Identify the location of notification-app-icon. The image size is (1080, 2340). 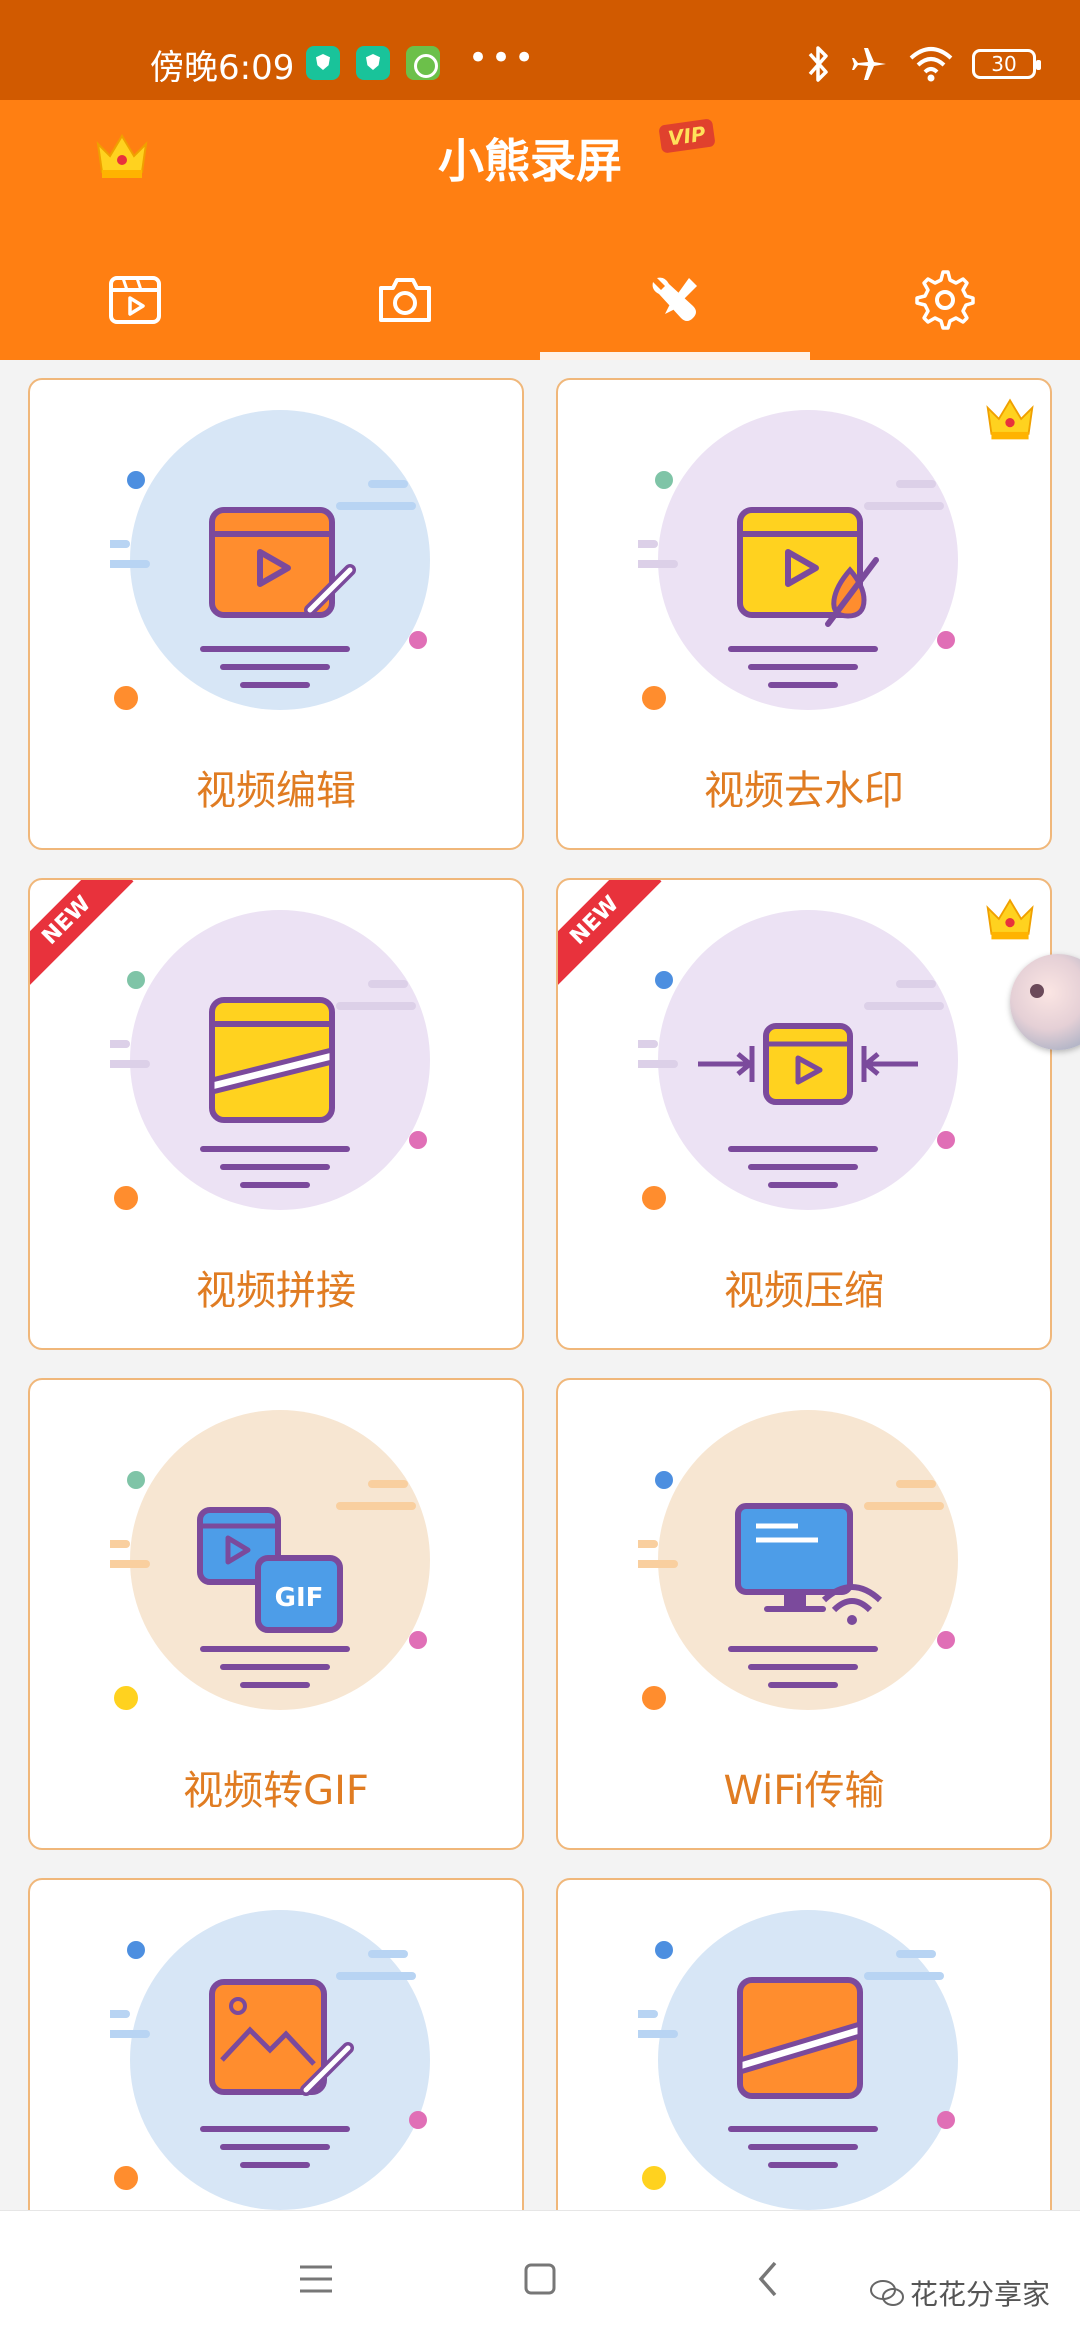
(423, 63).